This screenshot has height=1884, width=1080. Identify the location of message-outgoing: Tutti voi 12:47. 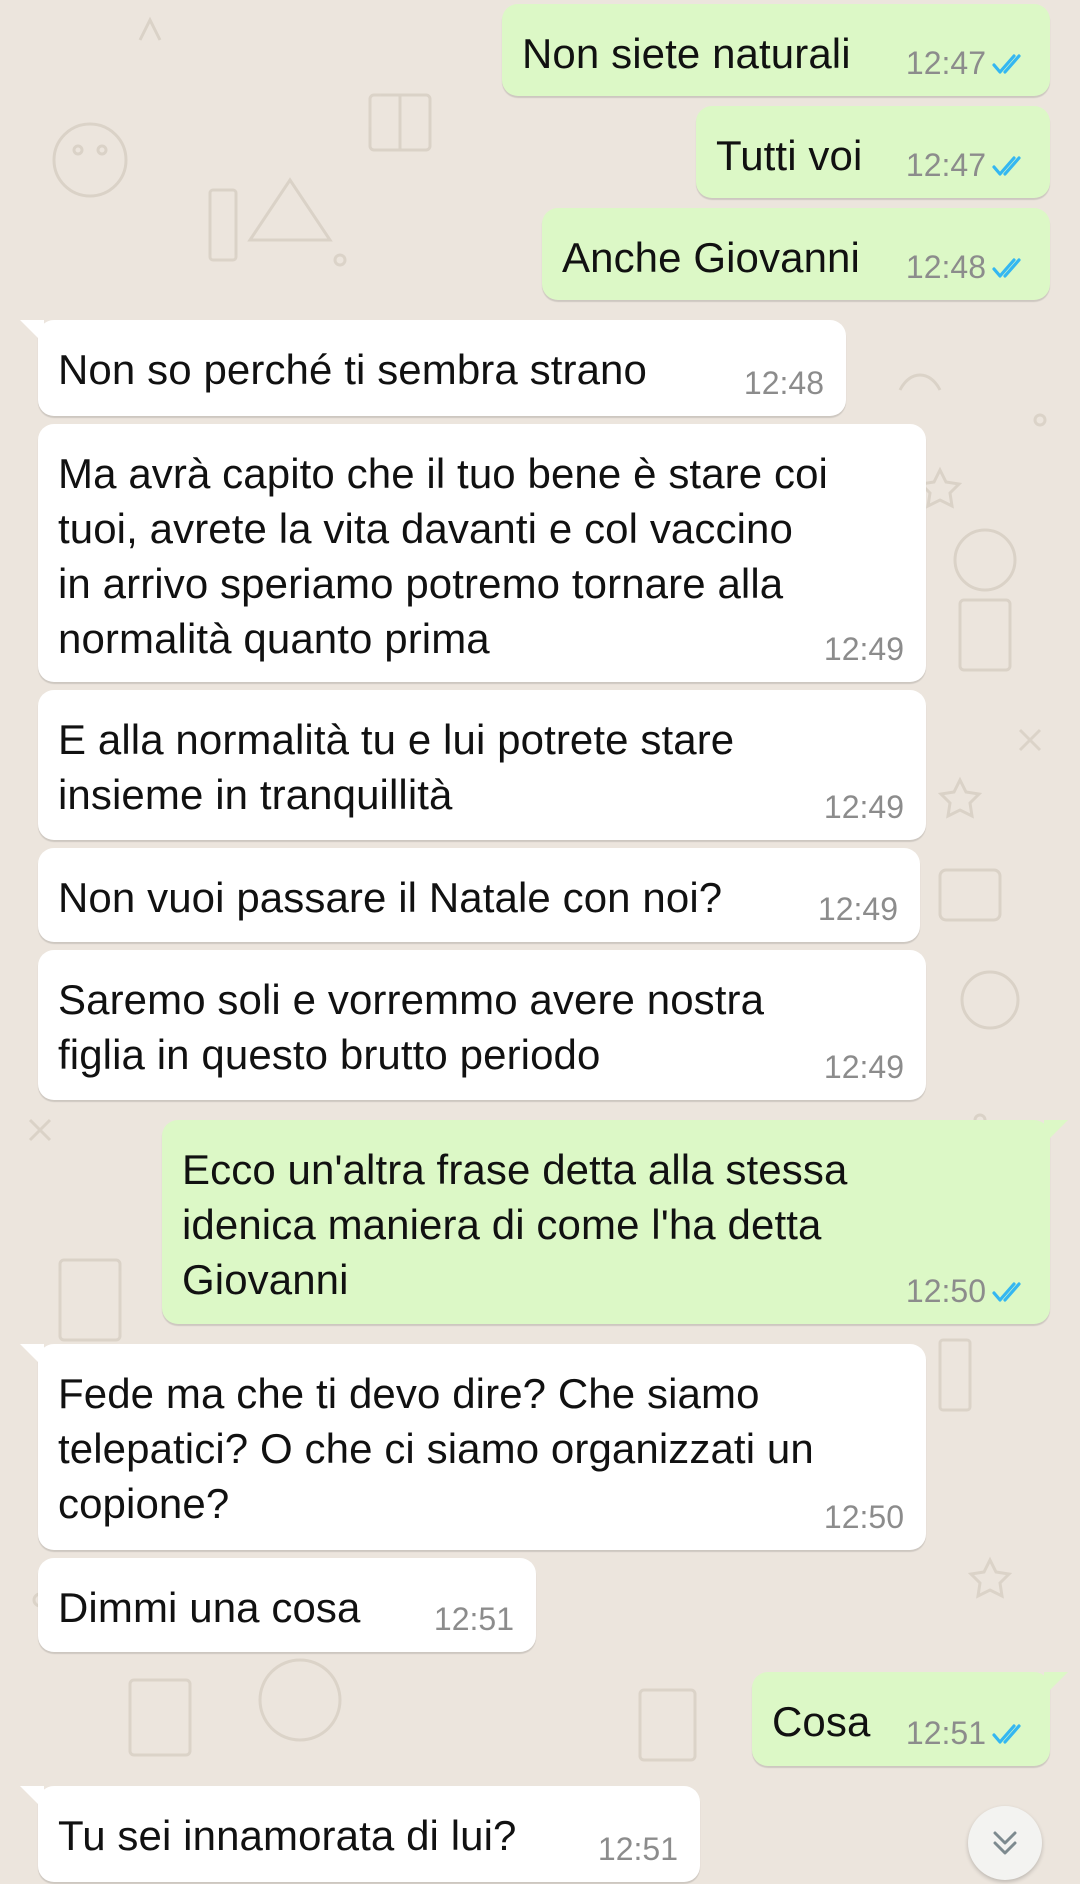
(873, 152).